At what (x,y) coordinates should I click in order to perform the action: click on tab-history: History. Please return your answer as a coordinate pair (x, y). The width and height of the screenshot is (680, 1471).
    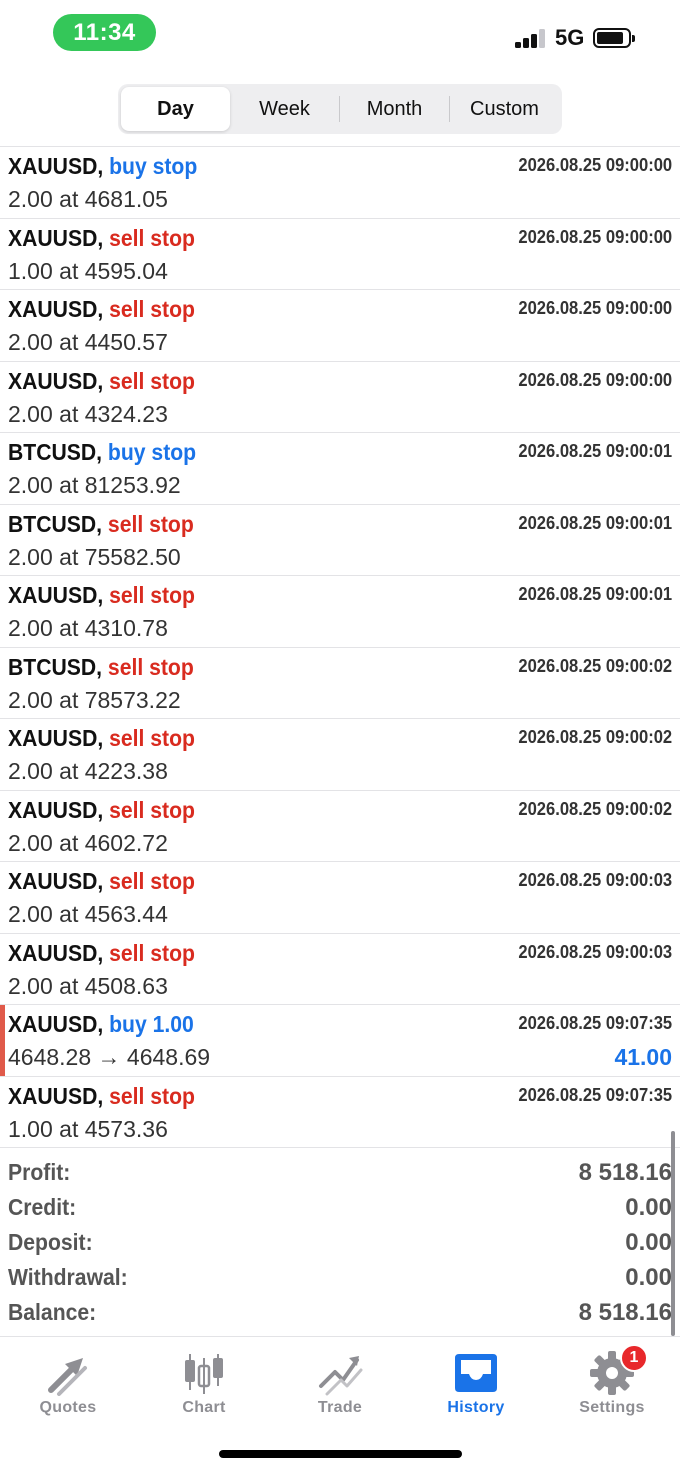
    Looking at the image, I should click on (476, 1383).